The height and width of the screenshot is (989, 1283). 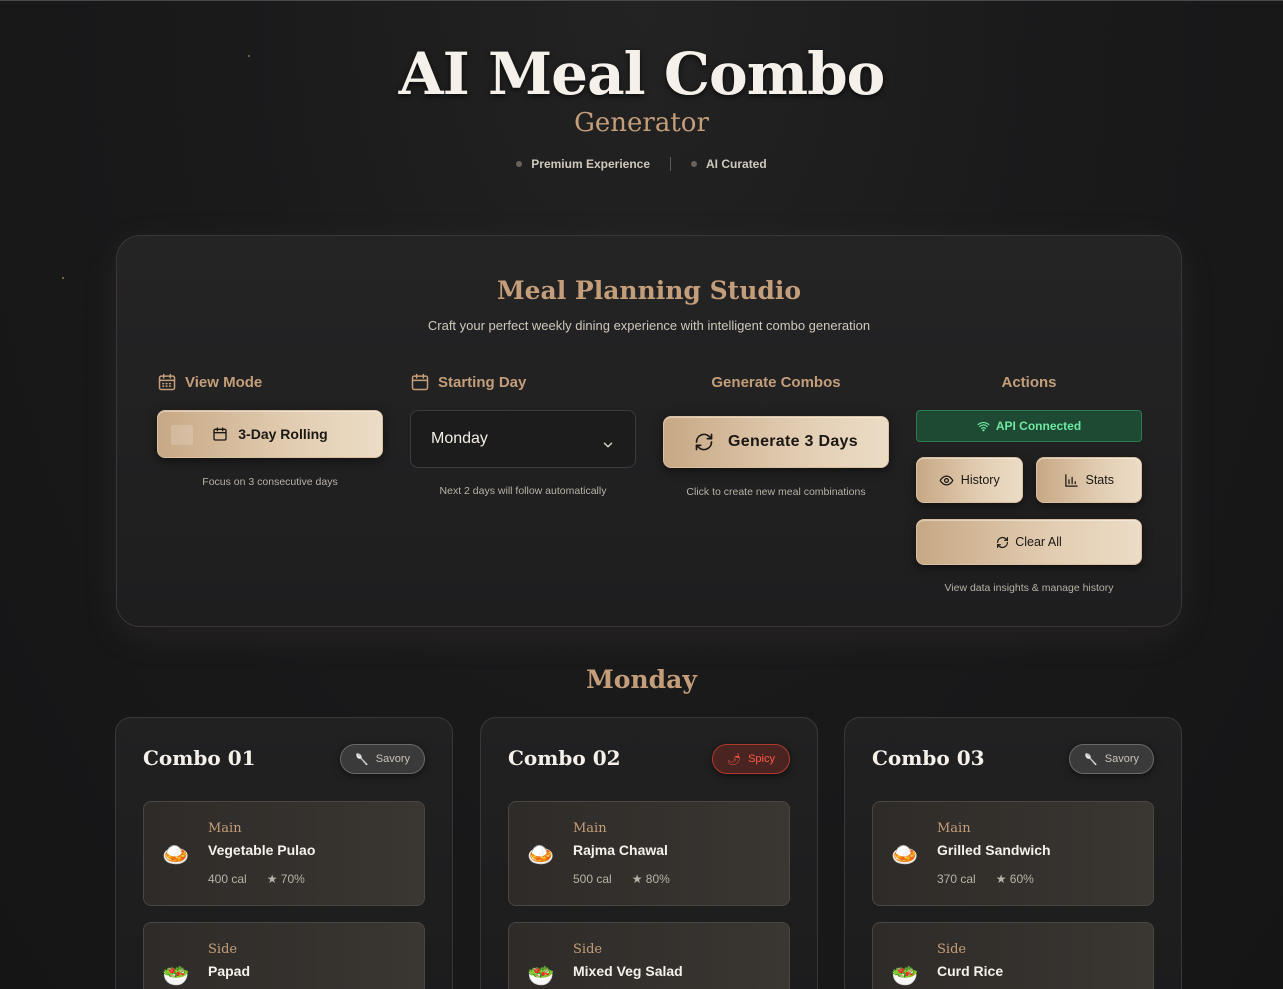 I want to click on side-dish-item: 🥗 Side Curd Rice, so click(x=1013, y=955).